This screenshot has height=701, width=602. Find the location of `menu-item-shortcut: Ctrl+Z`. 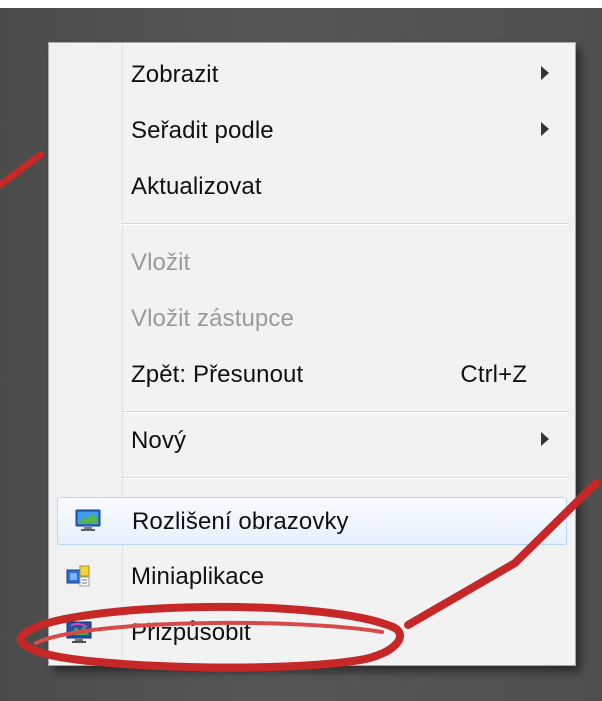

menu-item-shortcut: Ctrl+Z is located at coordinates (493, 374).